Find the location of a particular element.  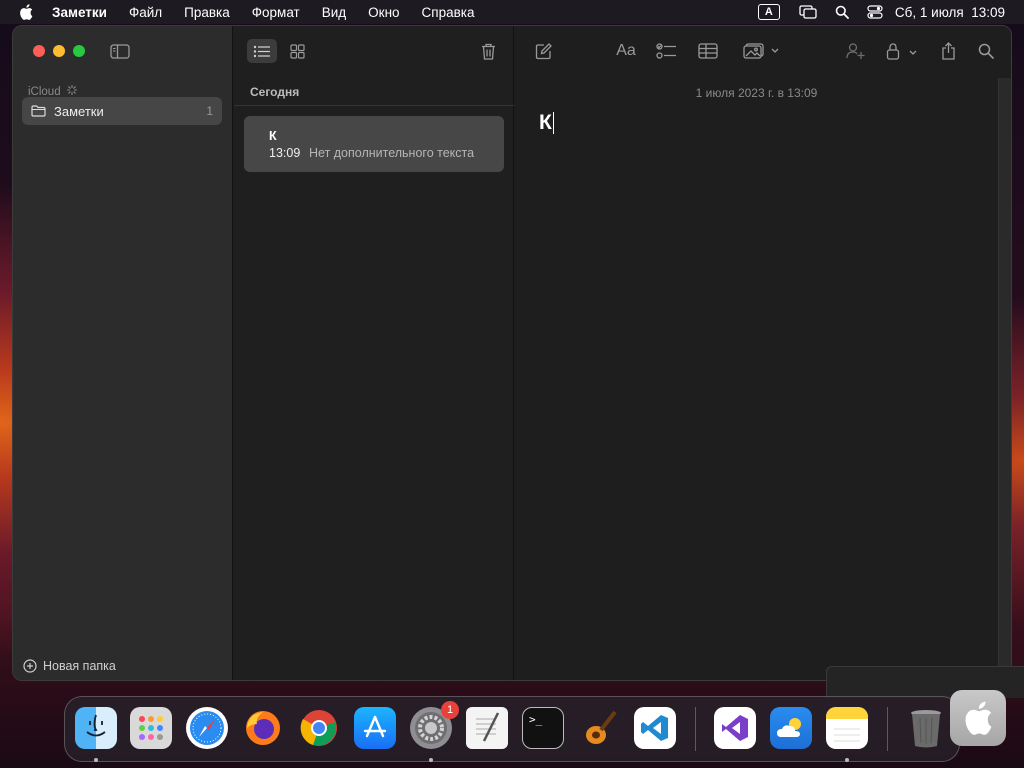

menu-app-name: Заметки is located at coordinates (79, 12).